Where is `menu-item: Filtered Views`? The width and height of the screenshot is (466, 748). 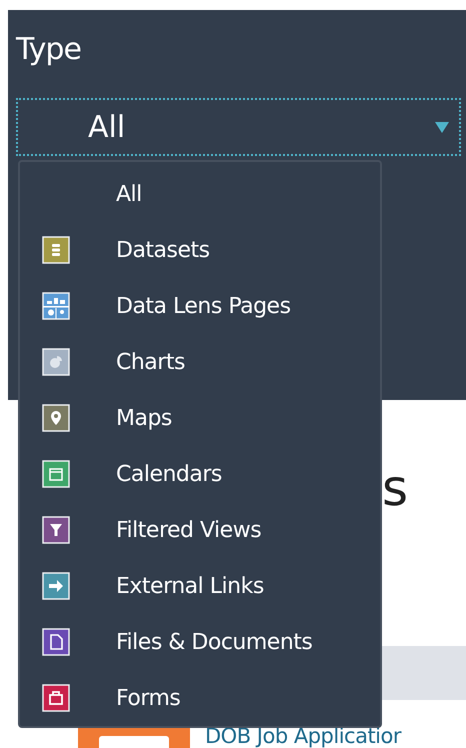 menu-item: Filtered Views is located at coordinates (200, 530).